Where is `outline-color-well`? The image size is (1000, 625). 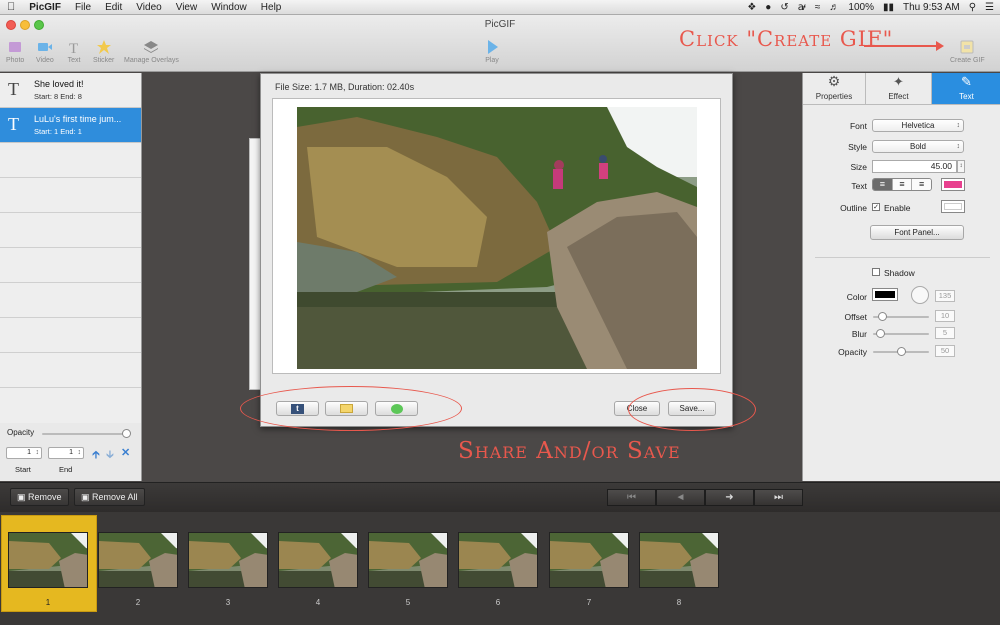 outline-color-well is located at coordinates (953, 206).